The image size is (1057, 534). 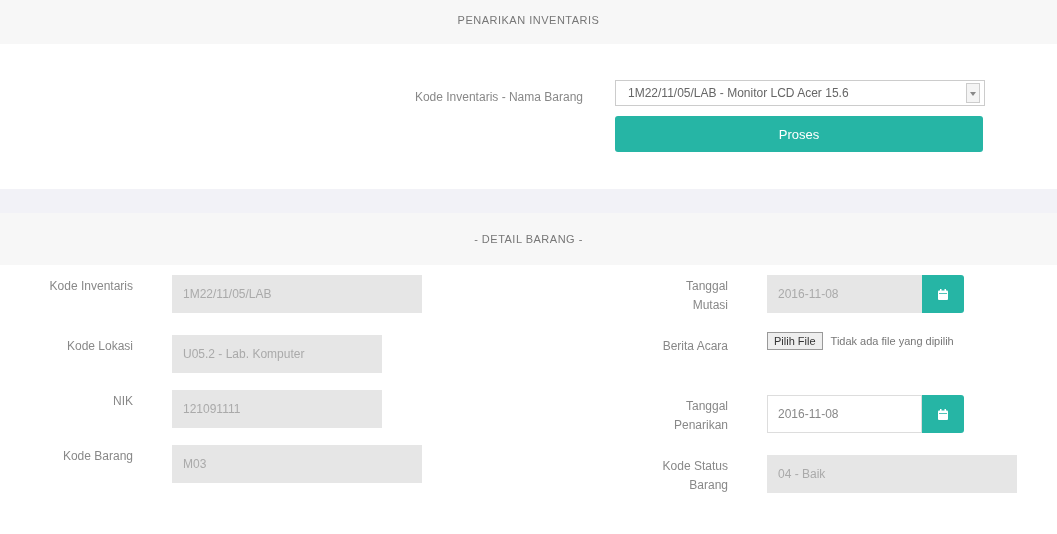 What do you see at coordinates (97, 456) in the screenshot?
I see `field-label: Kode Barang` at bounding box center [97, 456].